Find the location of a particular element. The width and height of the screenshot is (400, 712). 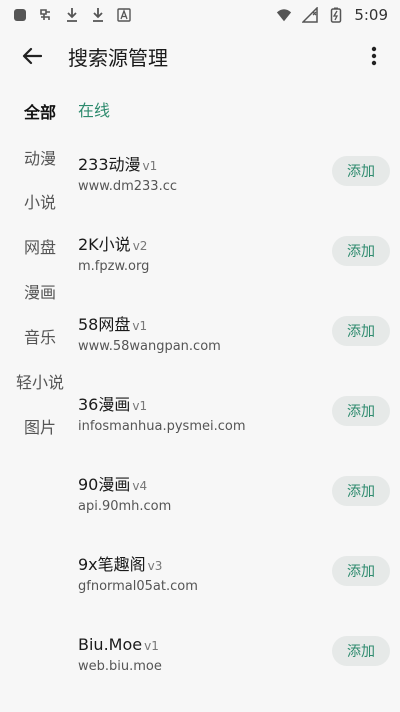

sidebar-item-light-novel: 轻小说 is located at coordinates (40, 383).